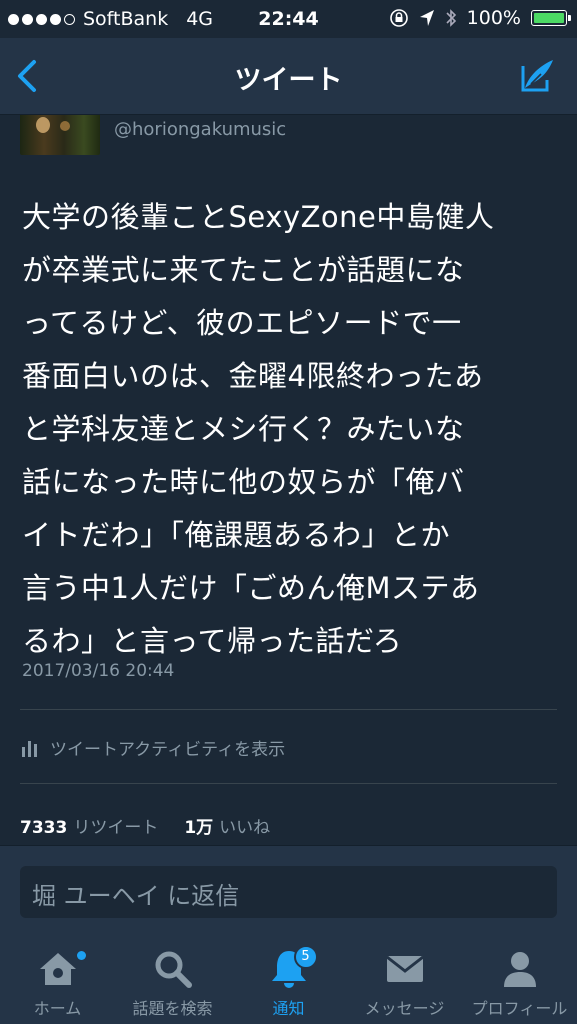 This screenshot has height=1024, width=577. What do you see at coordinates (451, 18) in the screenshot?
I see `bluetooth-icon` at bounding box center [451, 18].